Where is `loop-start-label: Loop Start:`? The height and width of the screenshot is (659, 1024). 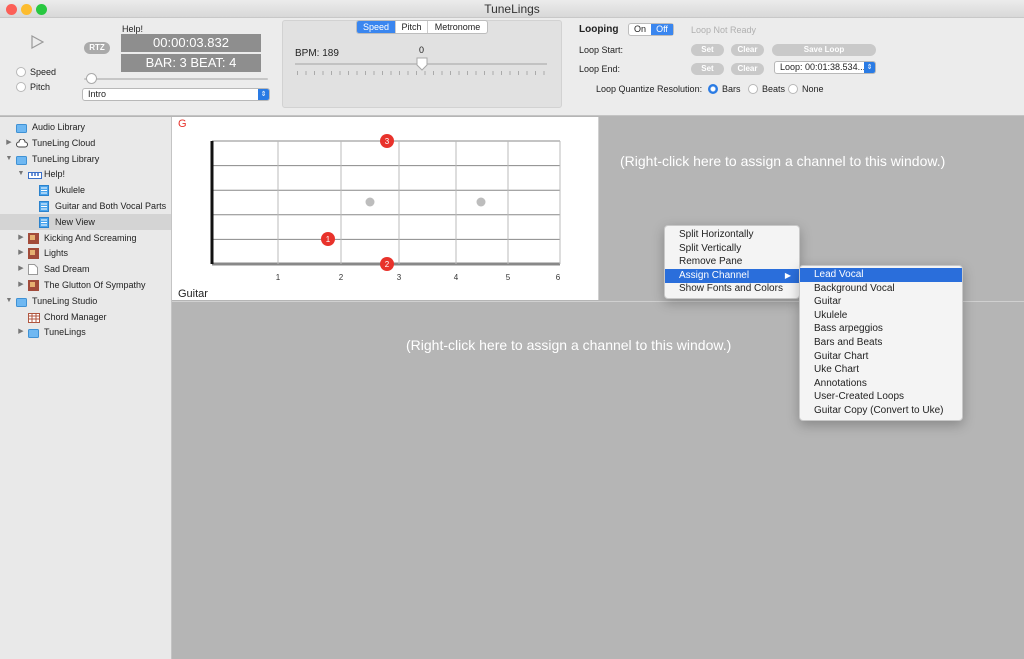 loop-start-label: Loop Start: is located at coordinates (601, 50).